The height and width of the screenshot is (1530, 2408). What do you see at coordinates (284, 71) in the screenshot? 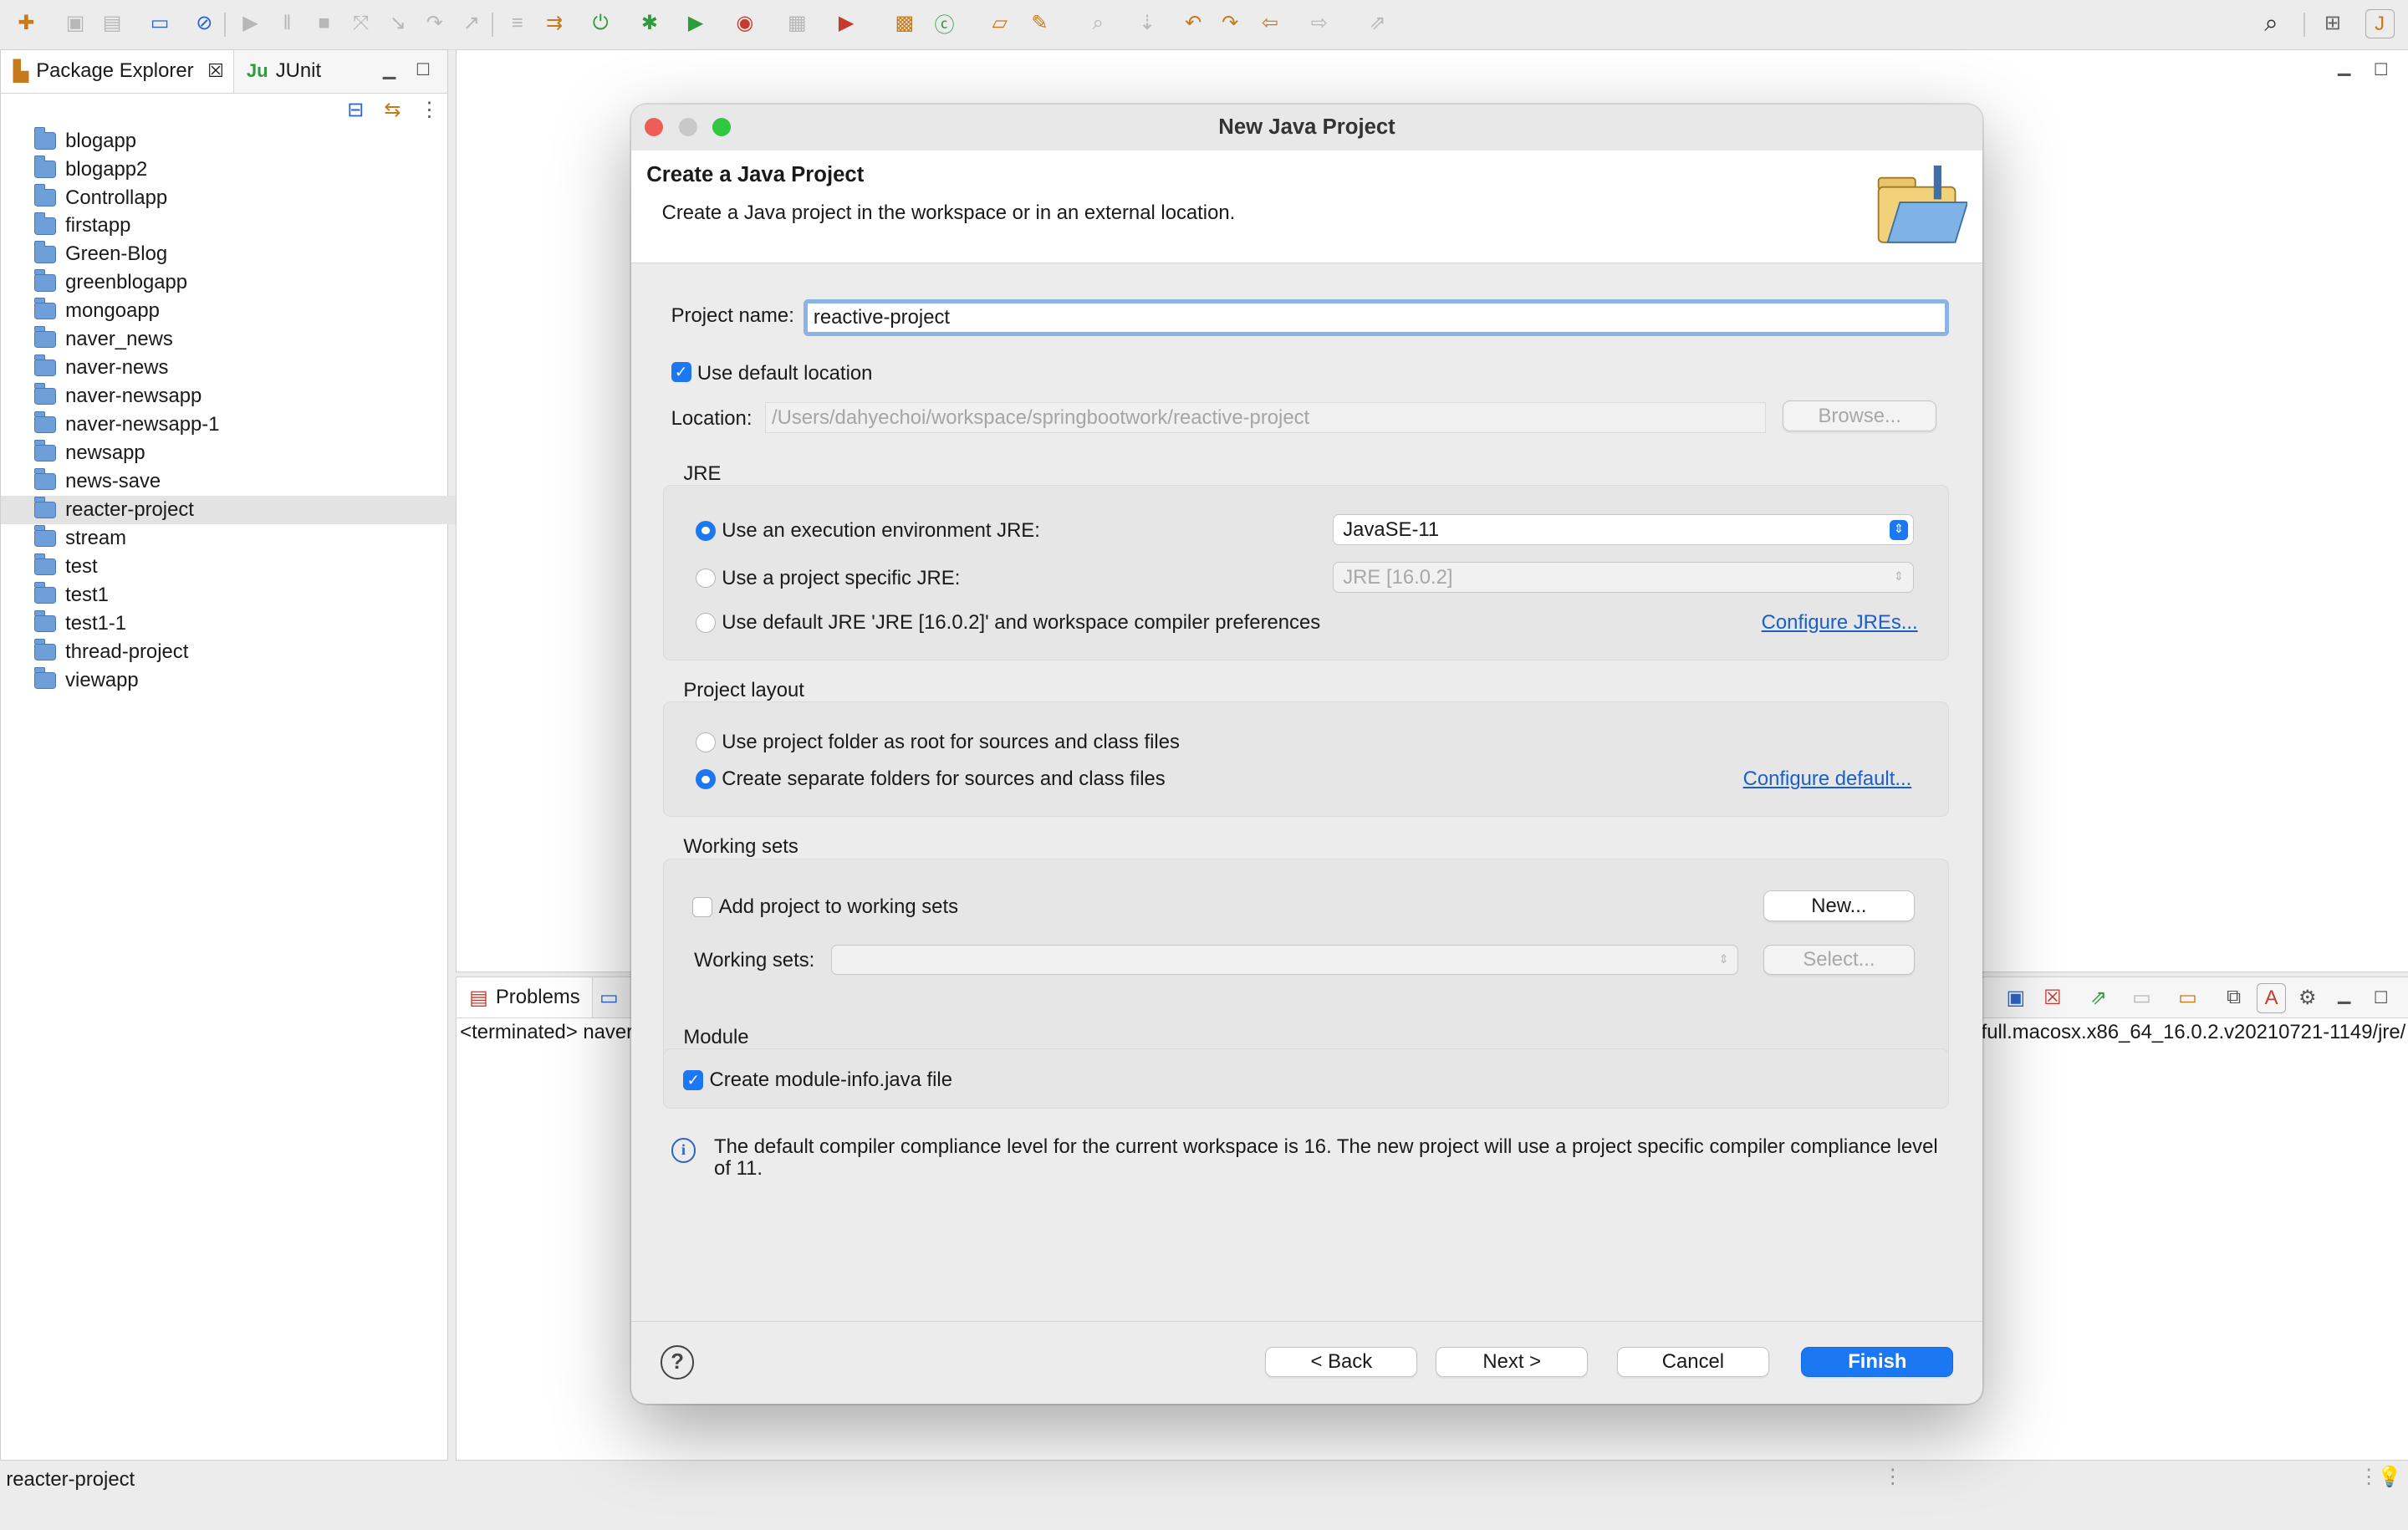
I see `tab-junit: Ju JUnit` at bounding box center [284, 71].